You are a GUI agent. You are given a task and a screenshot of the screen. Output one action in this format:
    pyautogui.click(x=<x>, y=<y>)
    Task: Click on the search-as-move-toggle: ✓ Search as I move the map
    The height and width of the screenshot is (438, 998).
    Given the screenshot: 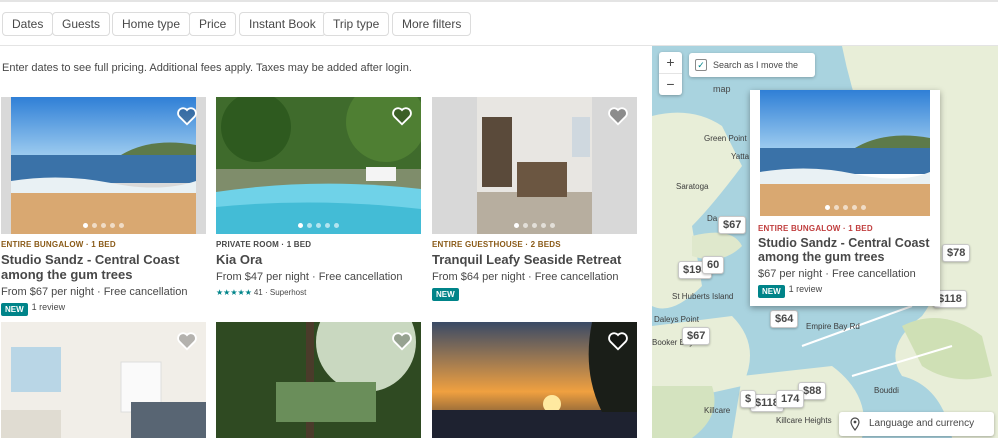 What is the action you would take?
    pyautogui.click(x=752, y=73)
    